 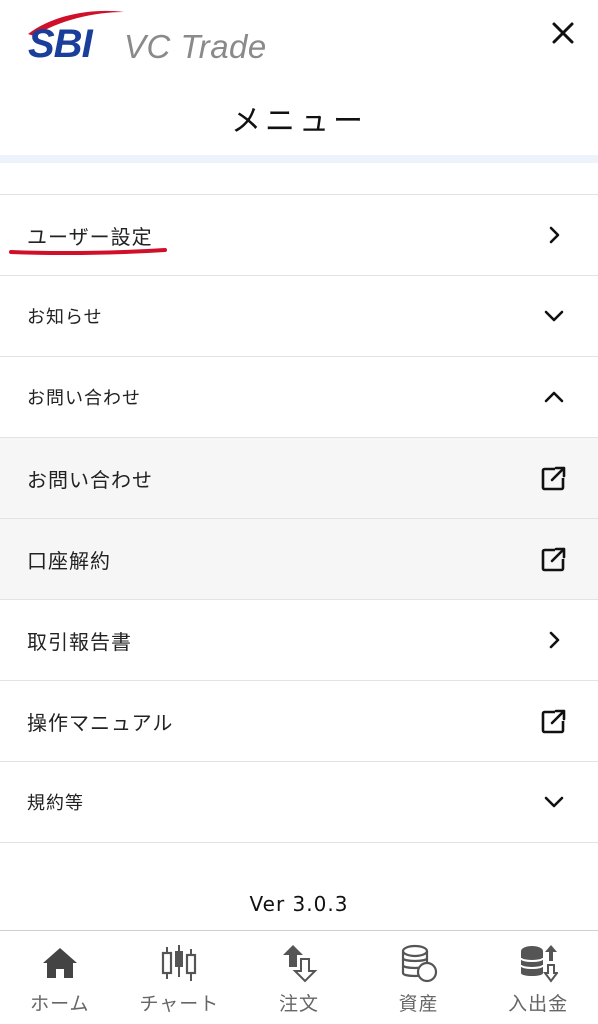 What do you see at coordinates (299, 478) in the screenshot?
I see `menu-item-contact: お問い合わせ` at bounding box center [299, 478].